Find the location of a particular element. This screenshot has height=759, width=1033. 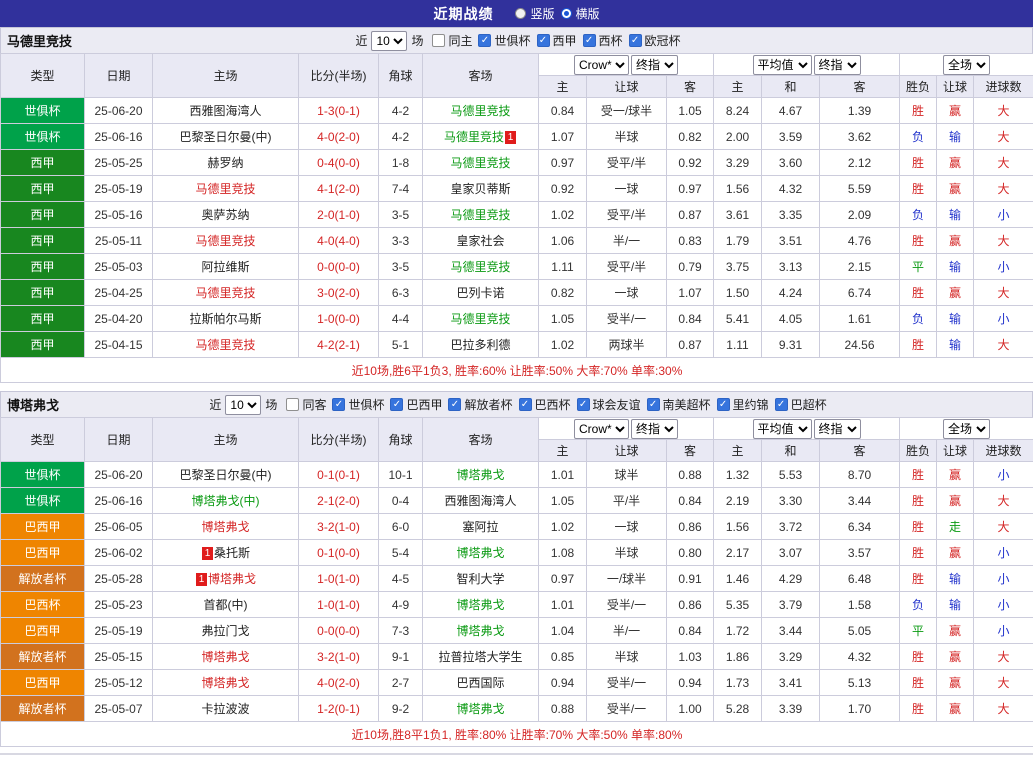

same-venue-checkbox: 同主 is located at coordinates (452, 40).